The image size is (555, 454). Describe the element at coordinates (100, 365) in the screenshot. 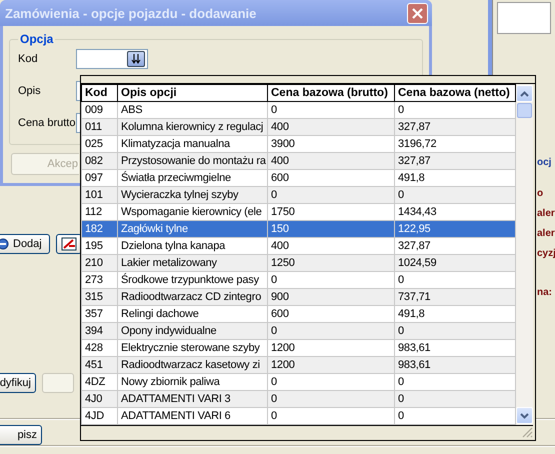

I see `table-cell: 451` at that location.